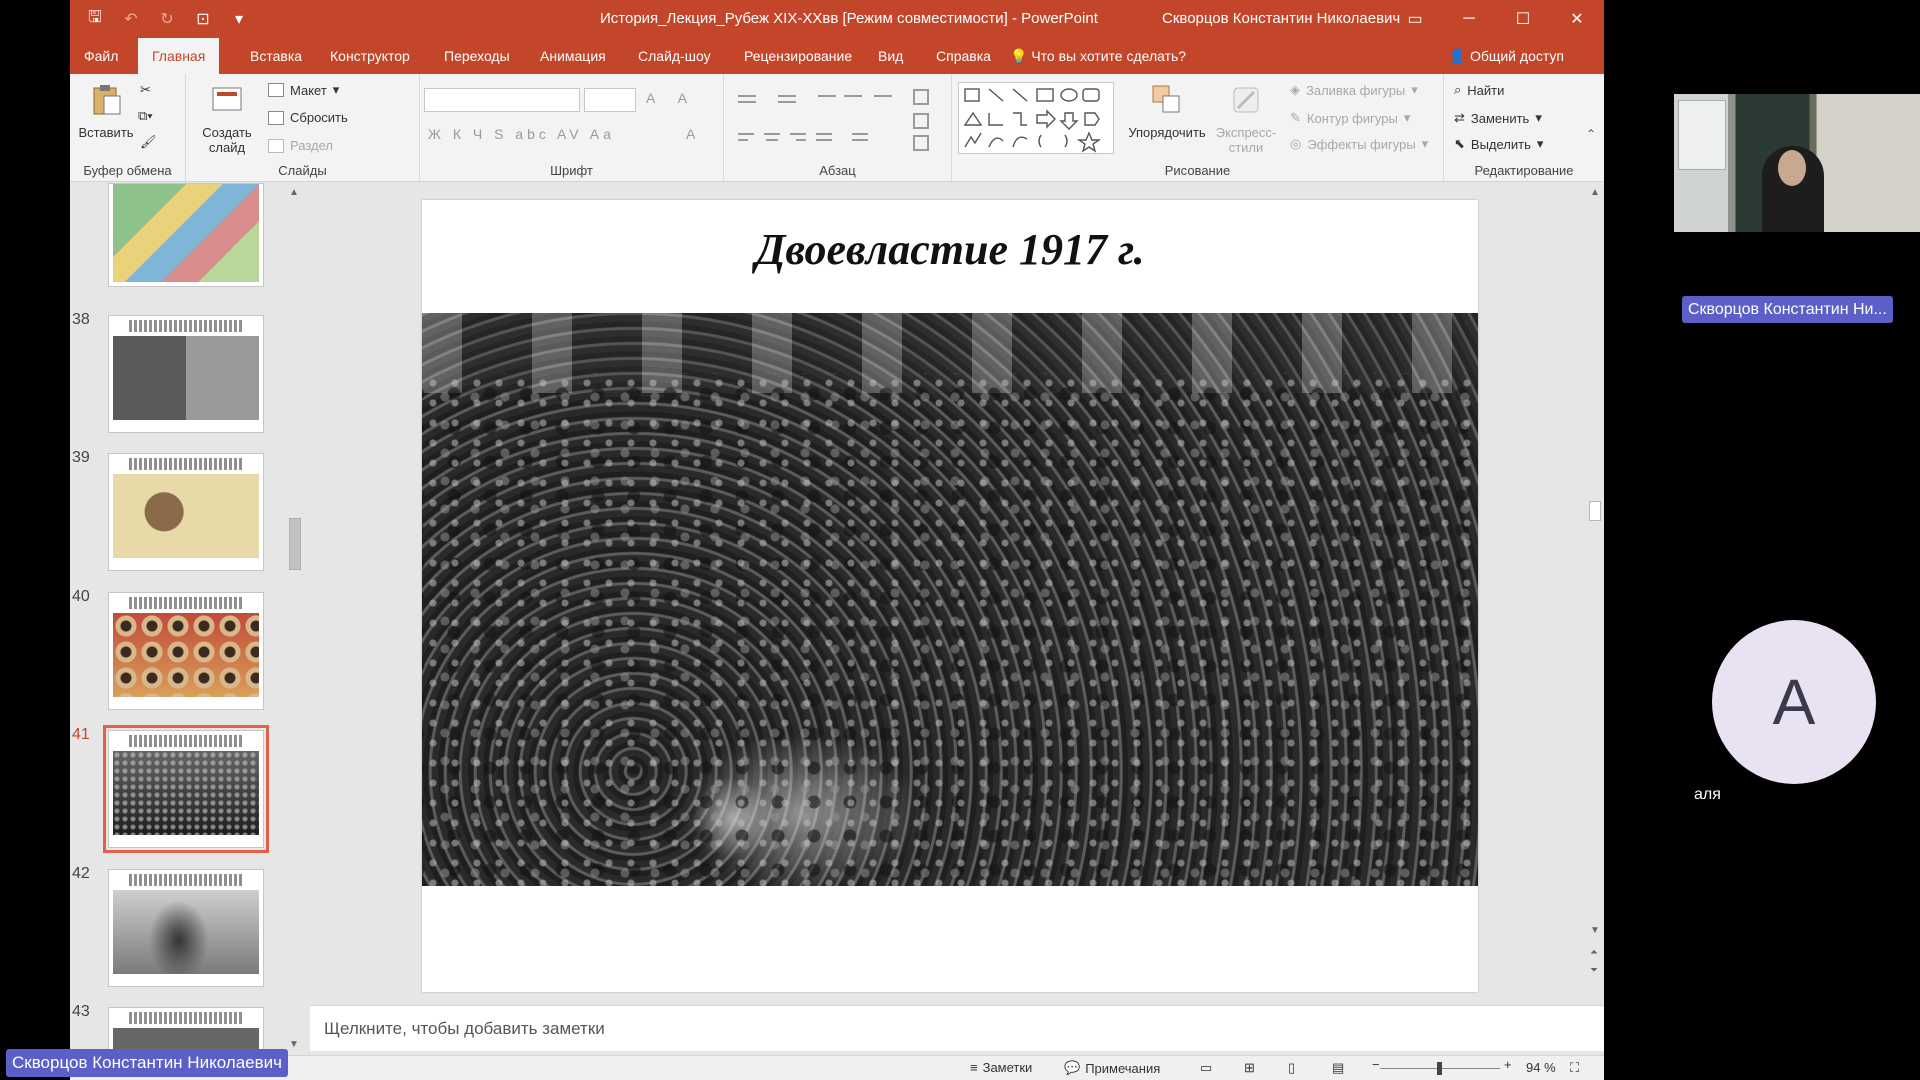  I want to click on undo-icon: ↶, so click(131, 19).